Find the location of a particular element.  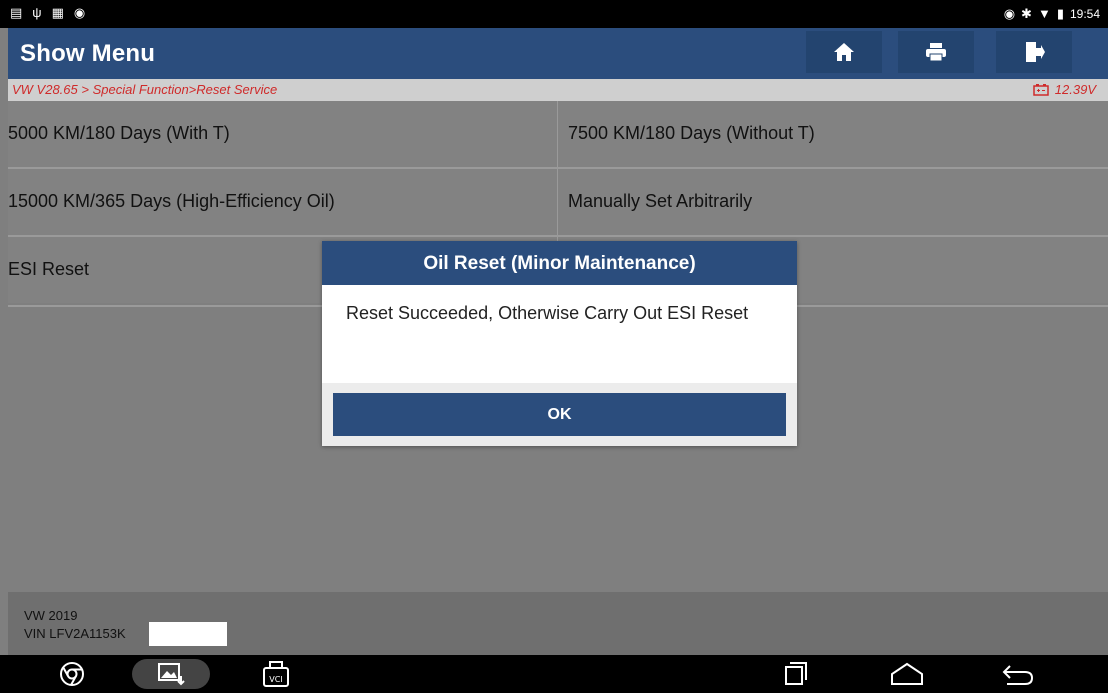

debug-icon: ◉ is located at coordinates (79, 12).